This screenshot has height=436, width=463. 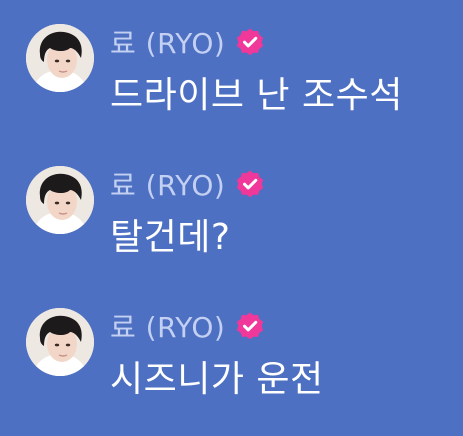 I want to click on message-text: 탈건데?, so click(x=170, y=237).